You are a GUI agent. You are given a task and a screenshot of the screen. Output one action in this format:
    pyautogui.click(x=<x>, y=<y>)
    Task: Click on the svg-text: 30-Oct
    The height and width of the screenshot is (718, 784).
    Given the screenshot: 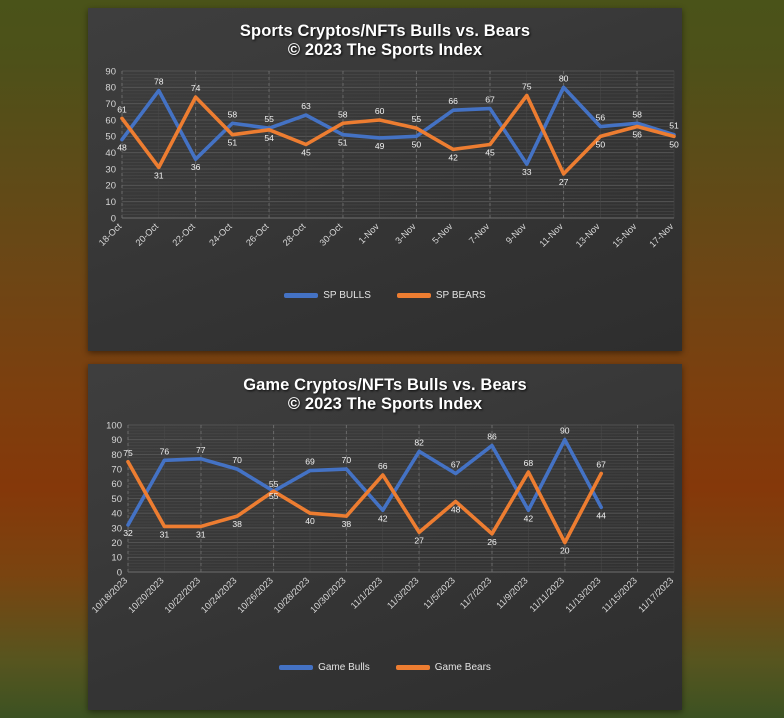 What is the action you would take?
    pyautogui.click(x=331, y=234)
    